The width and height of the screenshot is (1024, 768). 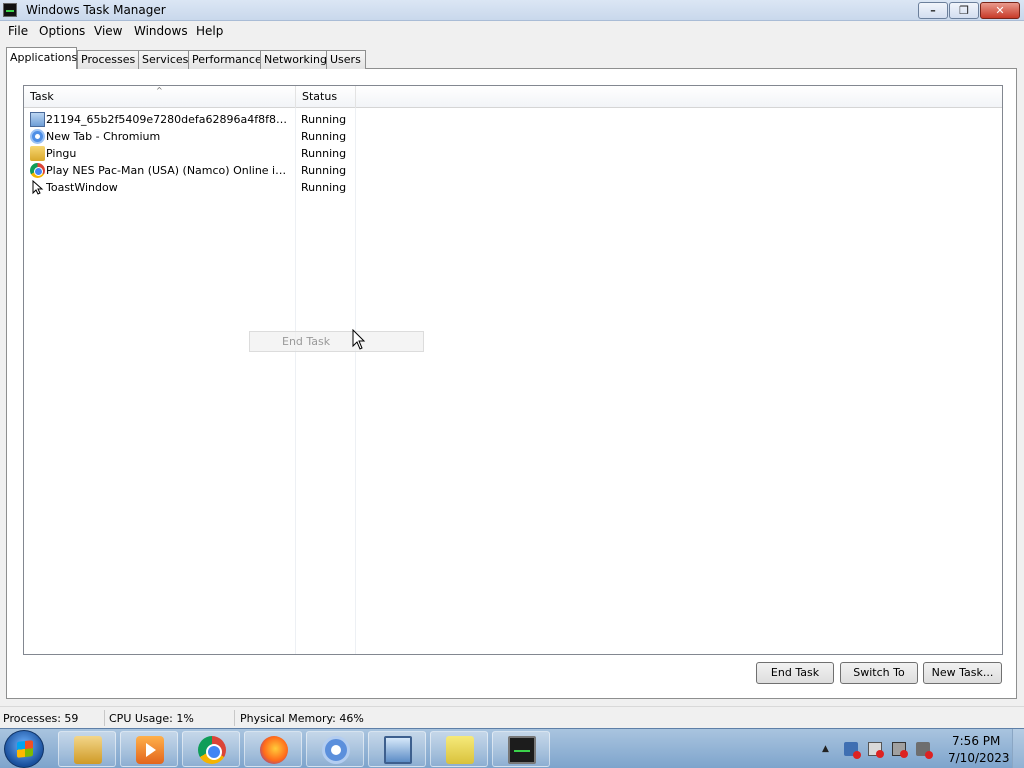 I want to click on restore-icon: ❐, so click(x=964, y=10).